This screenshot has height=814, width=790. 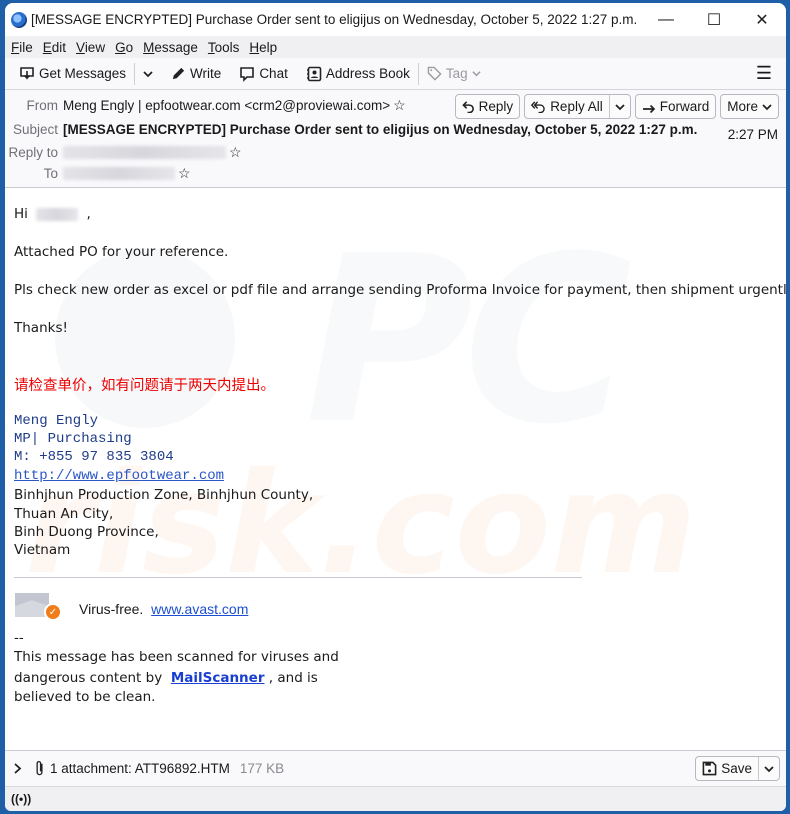 I want to click on message-actions: Reply Reply All Forward More, so click(x=616, y=106).